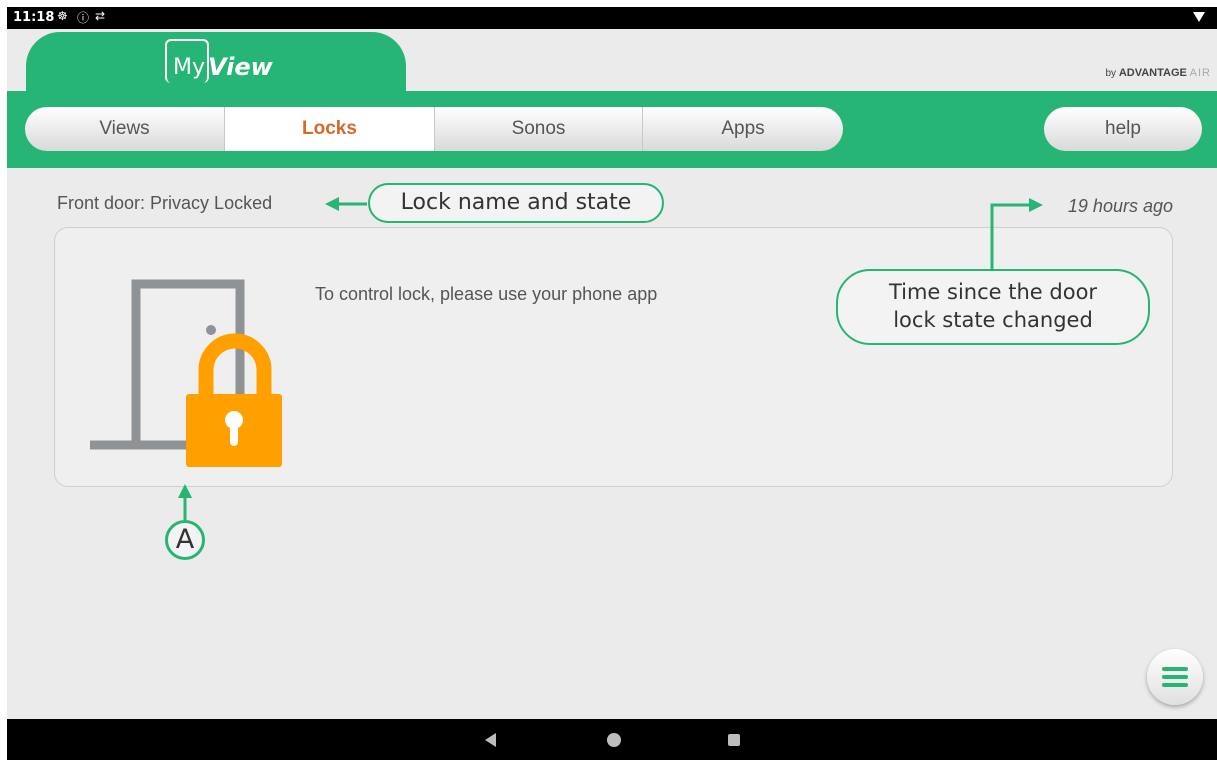 Image resolution: width=1217 pixels, height=760 pixels. Describe the element at coordinates (1036, 205) in the screenshot. I see `time-arrow-head` at that location.